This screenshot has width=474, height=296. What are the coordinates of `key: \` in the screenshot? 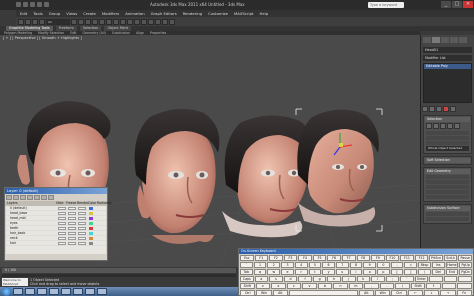 It's located at (424, 272).